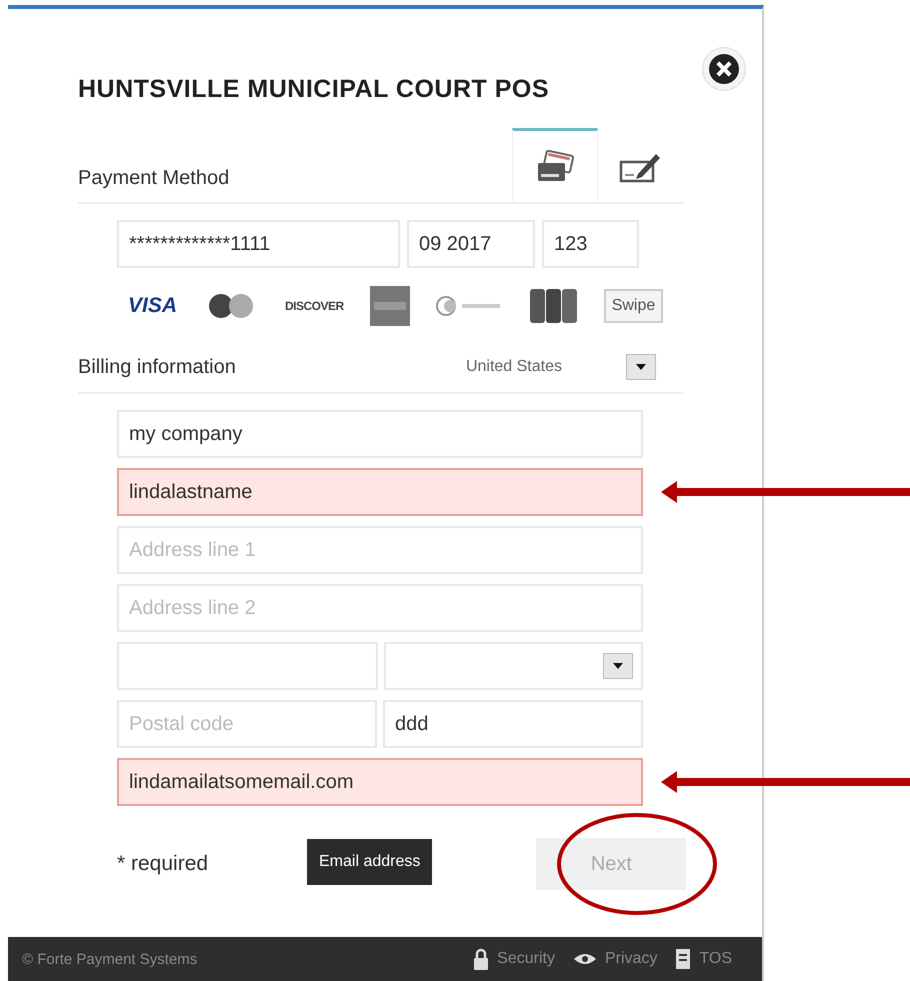 The width and height of the screenshot is (910, 981). What do you see at coordinates (514, 367) in the screenshot?
I see `country-select: United States` at bounding box center [514, 367].